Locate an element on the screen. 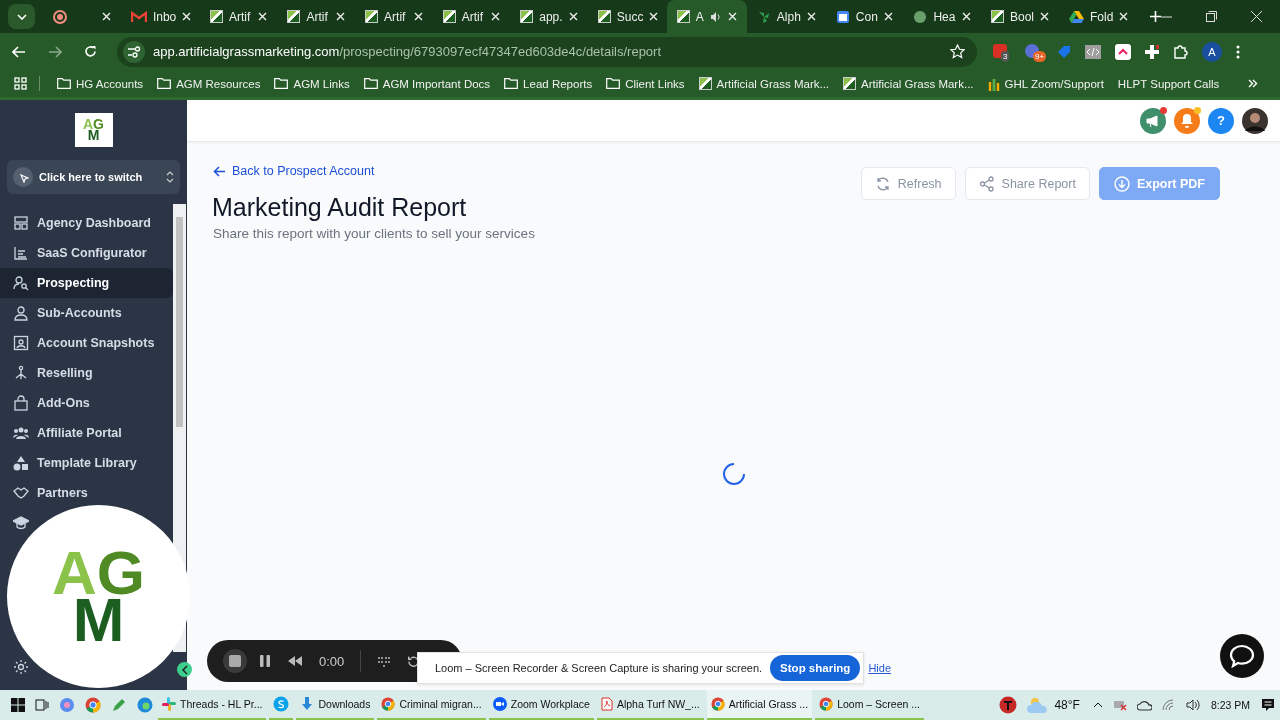 The image size is (1280, 720). browser-tab: Alph is located at coordinates (786, 16).